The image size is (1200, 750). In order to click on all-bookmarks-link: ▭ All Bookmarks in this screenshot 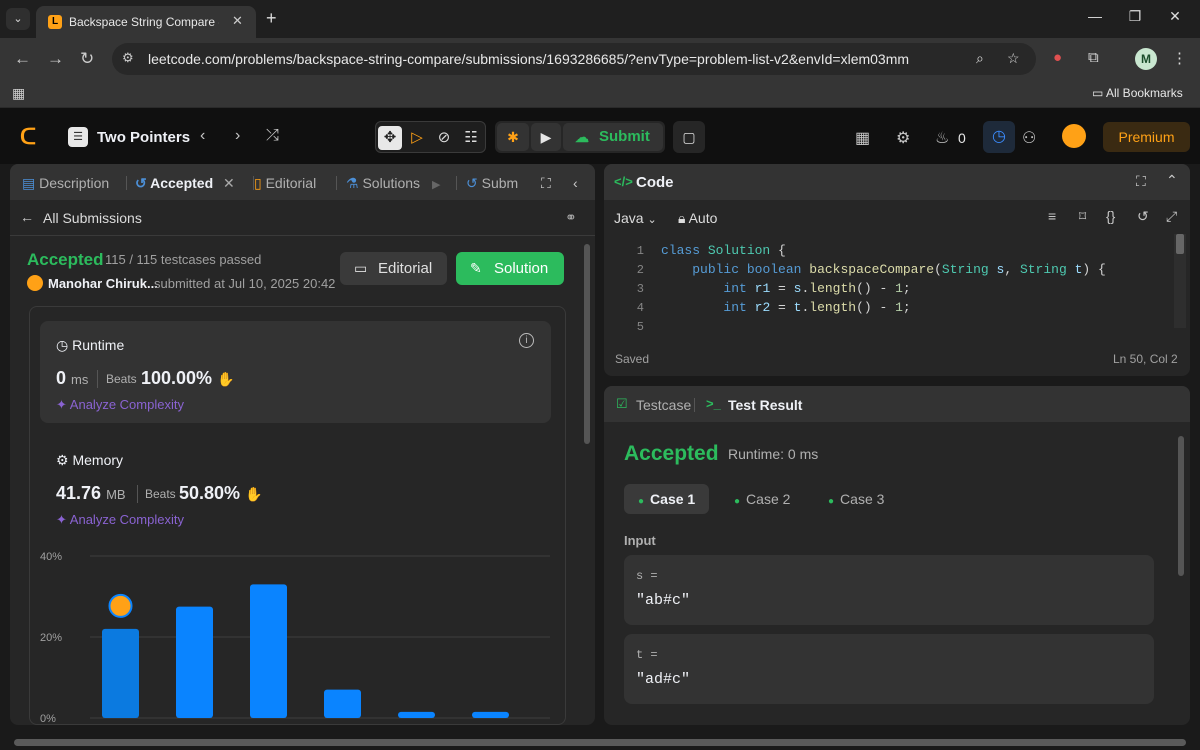, I will do `click(1137, 93)`.